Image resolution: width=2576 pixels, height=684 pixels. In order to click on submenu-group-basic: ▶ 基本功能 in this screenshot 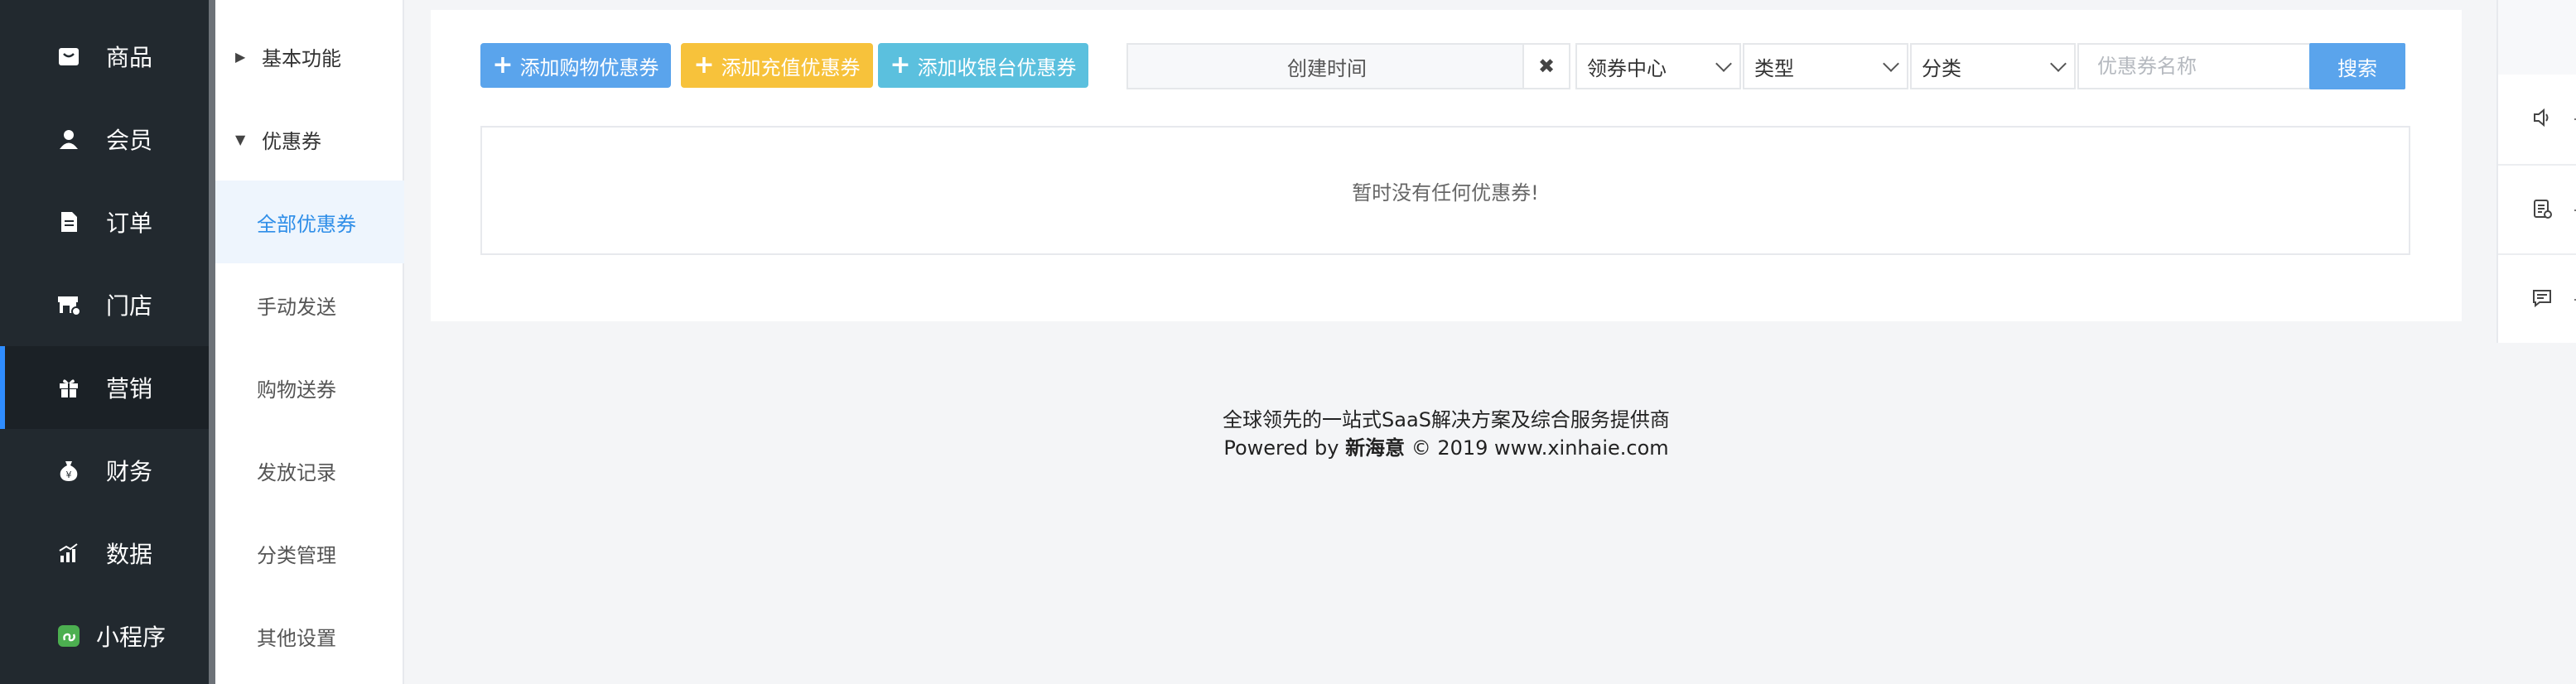, I will do `click(309, 56)`.